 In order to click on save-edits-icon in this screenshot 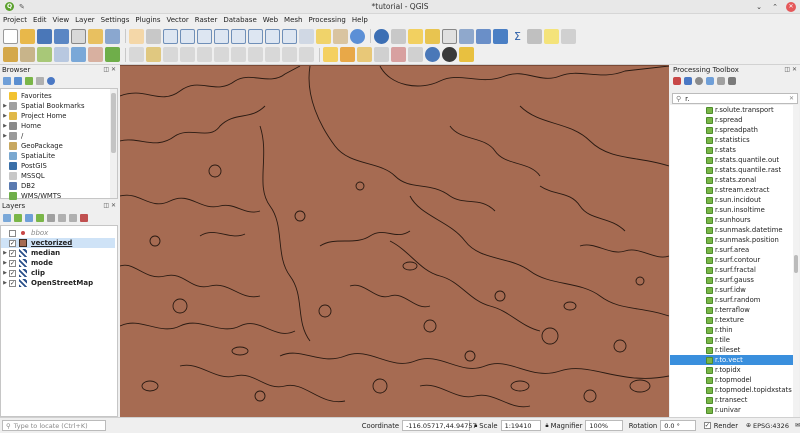, I will do `click(170, 54)`.